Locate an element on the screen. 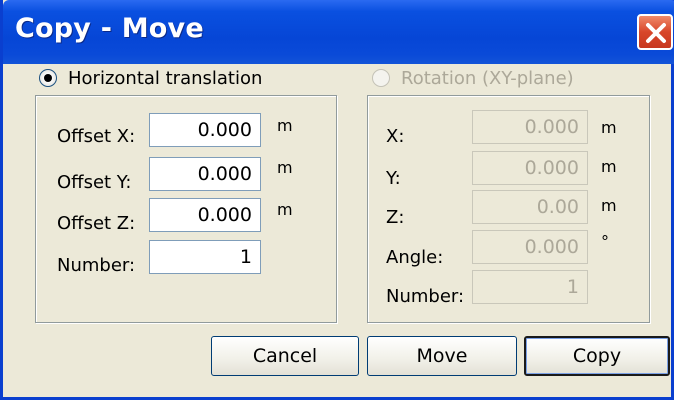  offset-x-unit: m is located at coordinates (285, 125).